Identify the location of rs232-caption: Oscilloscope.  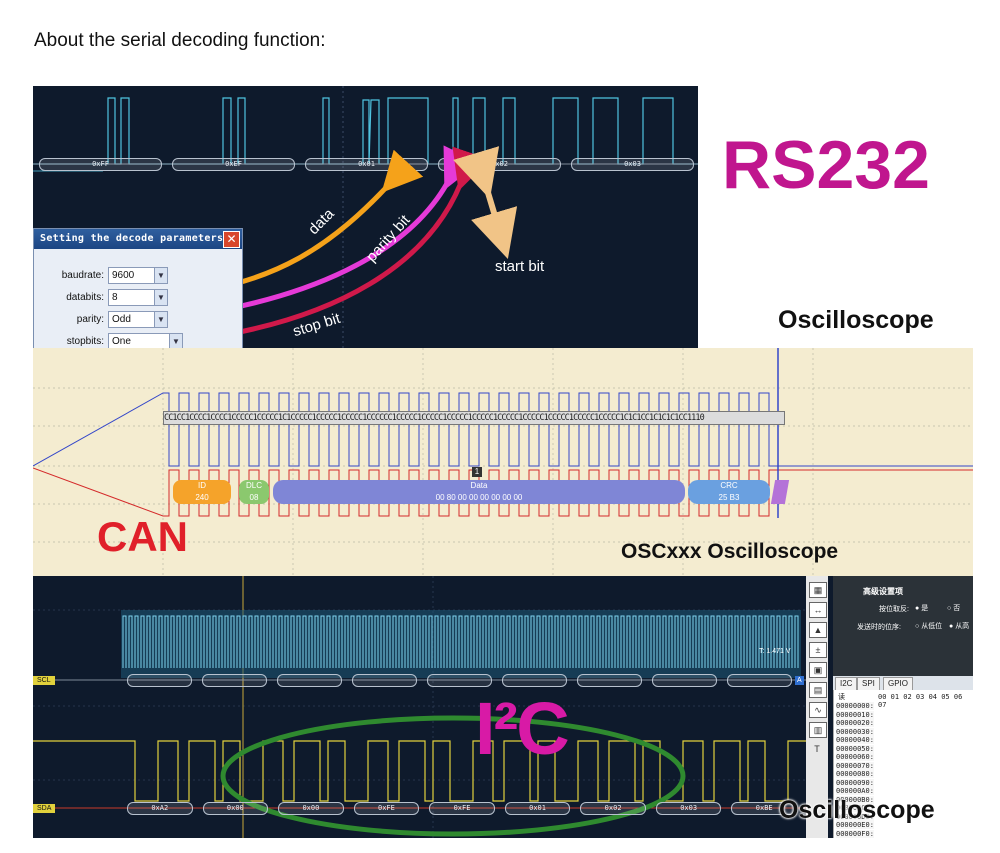
(856, 320).